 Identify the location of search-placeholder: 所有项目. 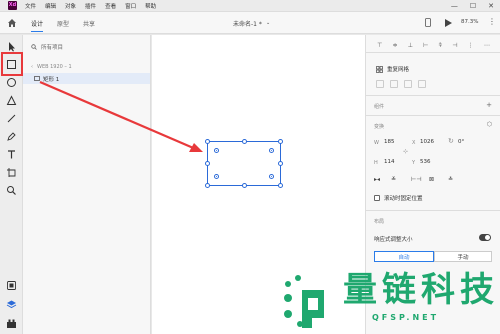
(52, 48).